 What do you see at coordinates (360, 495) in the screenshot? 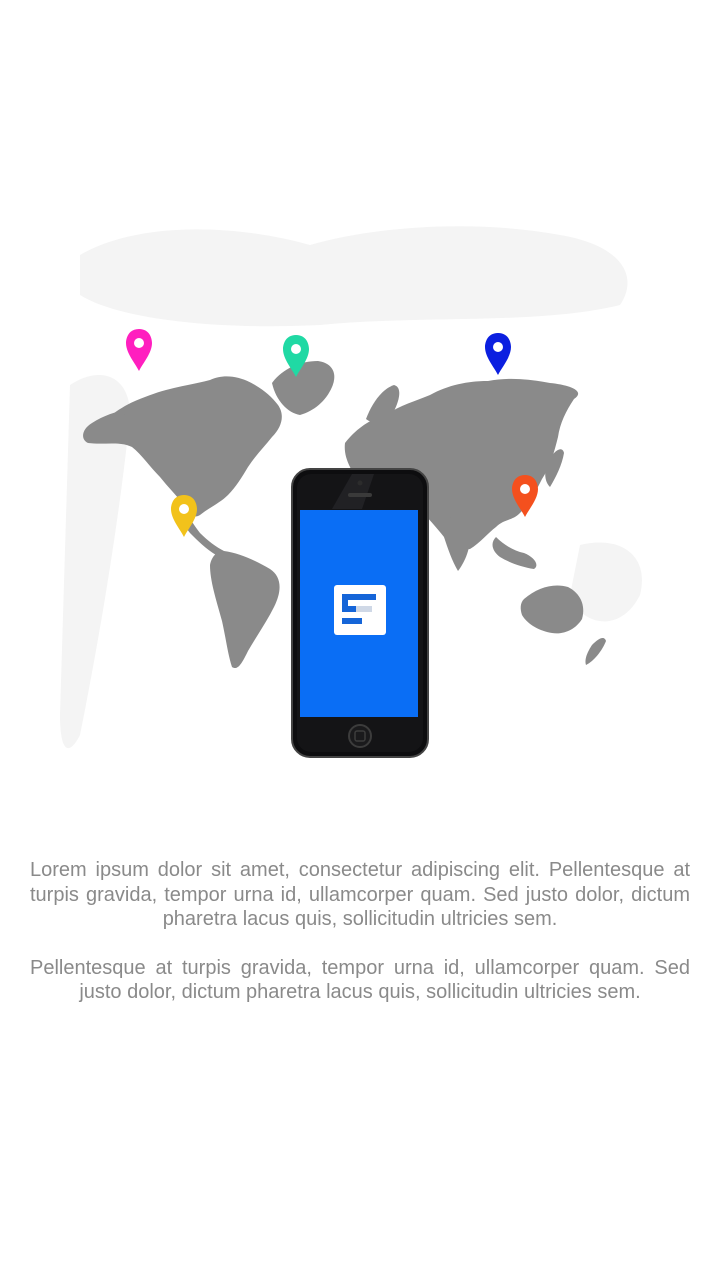
I see `phone-speaker` at bounding box center [360, 495].